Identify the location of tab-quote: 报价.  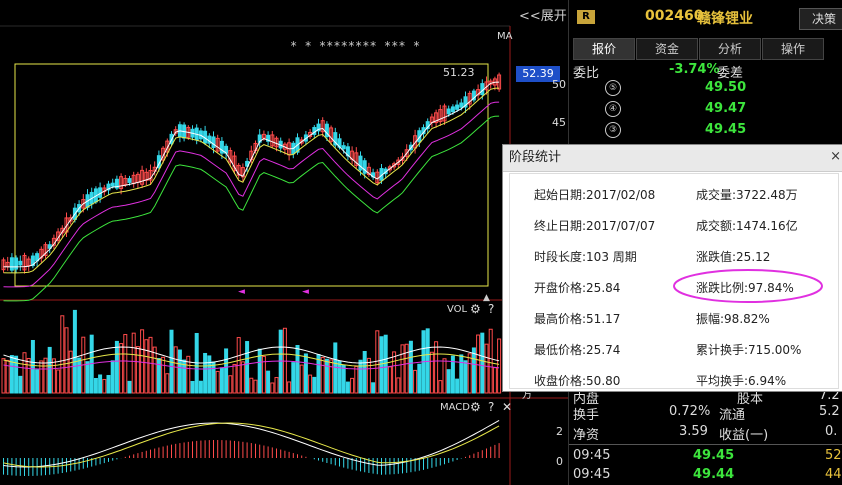
(604, 49).